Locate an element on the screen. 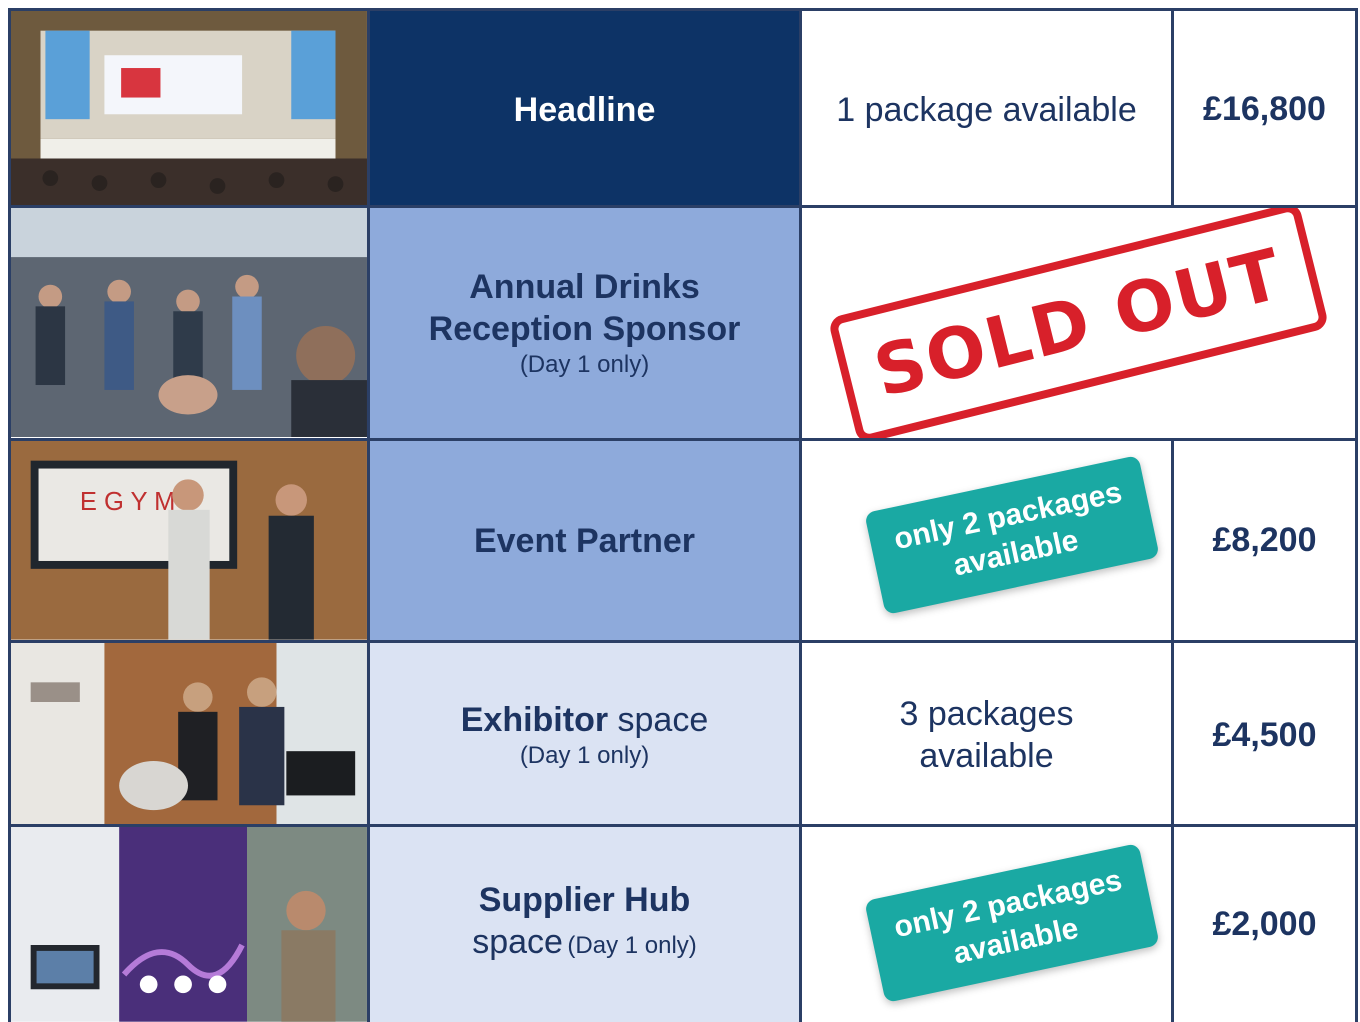 This screenshot has width=1360, height=1022. package-name-cell: Headline is located at coordinates (586, 109).